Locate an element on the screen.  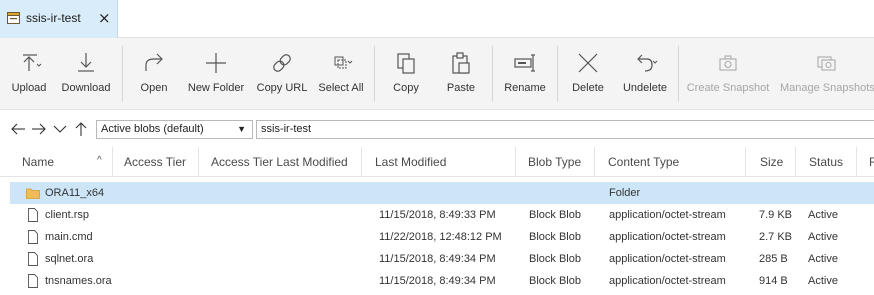
tab-ssis-ir-test: ssis-ir-test × is located at coordinates (59, 19).